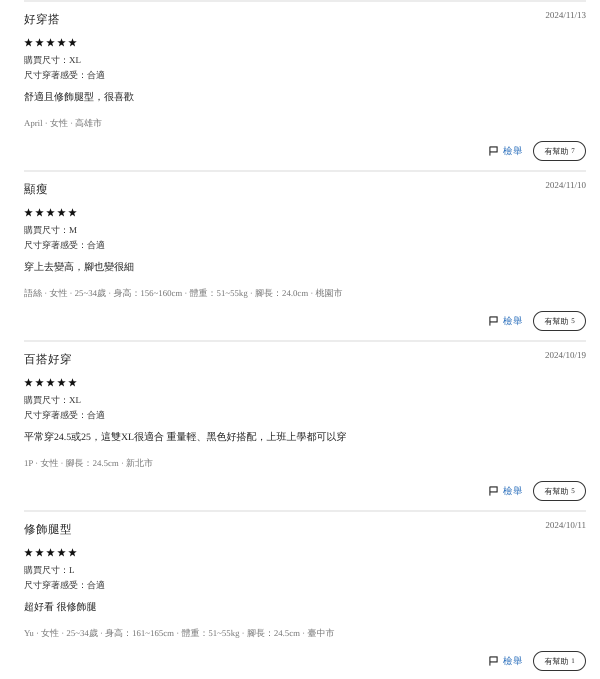 Image resolution: width=600 pixels, height=679 pixels. I want to click on review-title: 百搭好穿, so click(48, 360).